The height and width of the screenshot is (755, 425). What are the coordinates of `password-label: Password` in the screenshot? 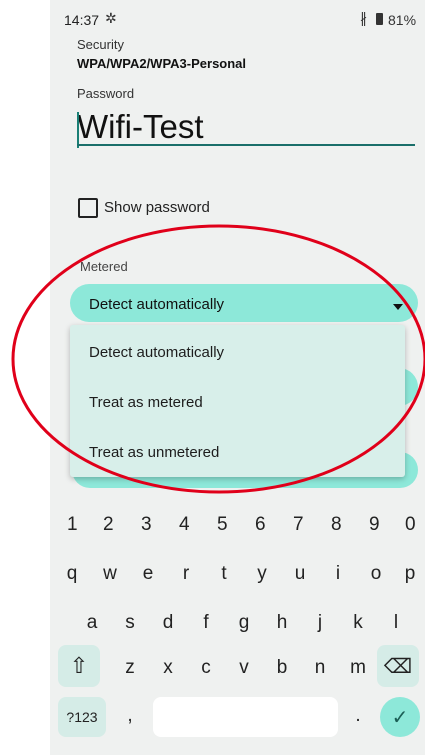 It's located at (106, 93).